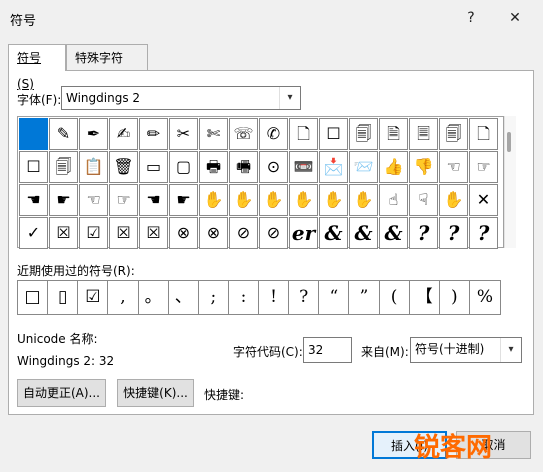 The width and height of the screenshot is (543, 472). What do you see at coordinates (33, 297) in the screenshot?
I see `recent-symbol-cell: □` at bounding box center [33, 297].